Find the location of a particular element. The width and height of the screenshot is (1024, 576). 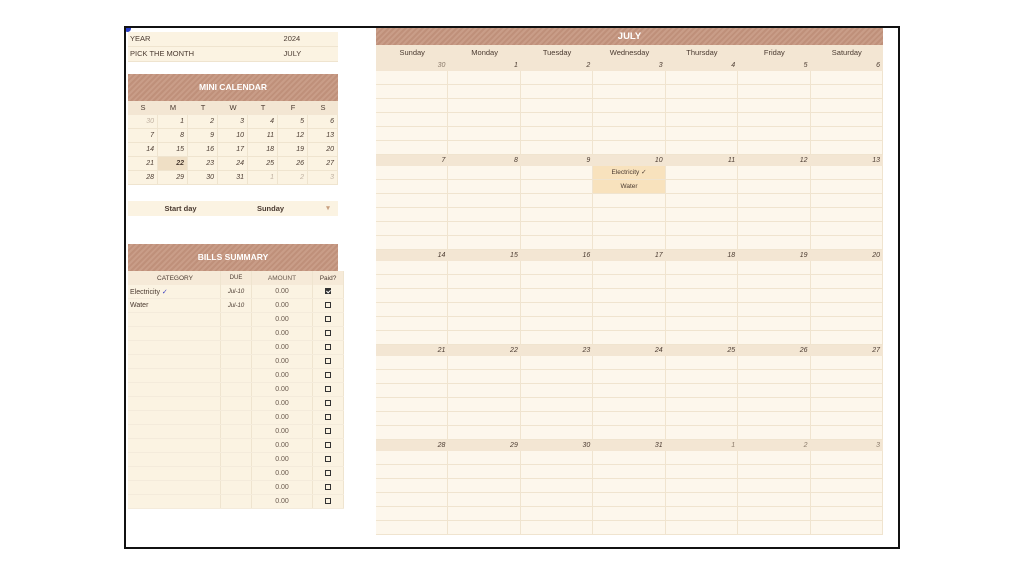

mini-day-cell: 11 is located at coordinates (263, 136).